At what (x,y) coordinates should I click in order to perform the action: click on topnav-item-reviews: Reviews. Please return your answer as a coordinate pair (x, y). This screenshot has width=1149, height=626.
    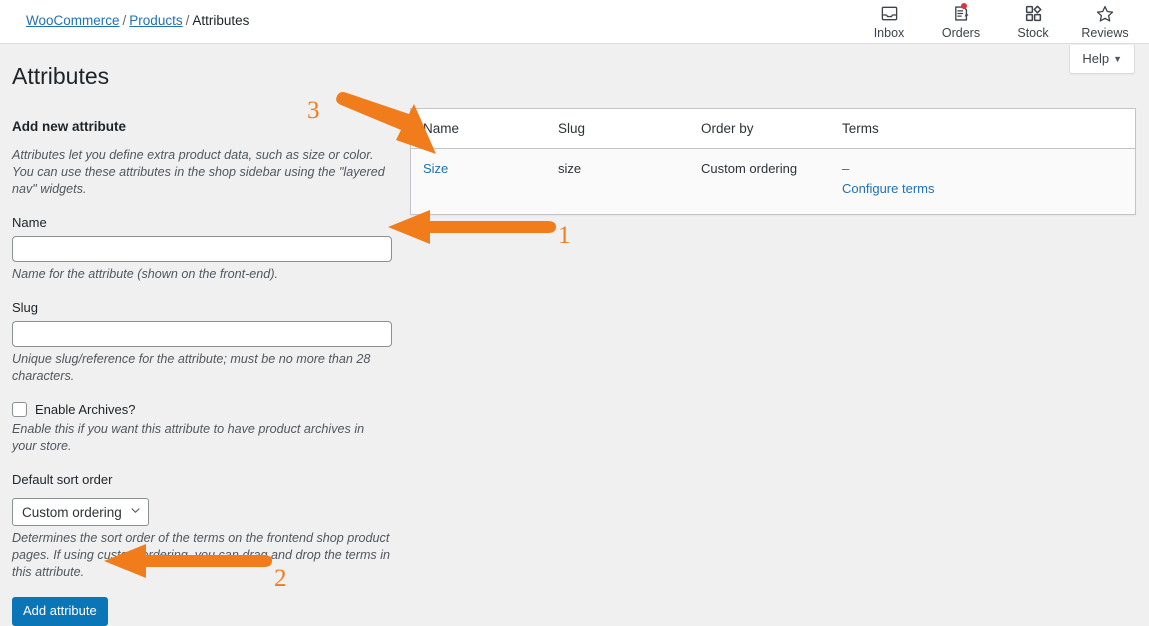
    Looking at the image, I should click on (1105, 20).